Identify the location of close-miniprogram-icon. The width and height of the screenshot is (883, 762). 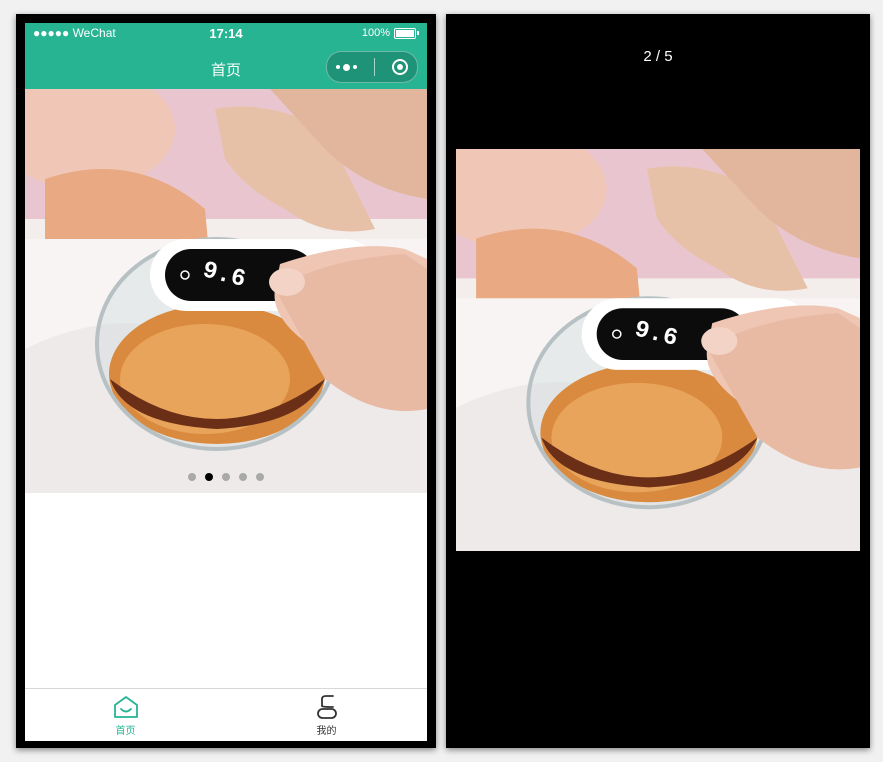
(400, 67).